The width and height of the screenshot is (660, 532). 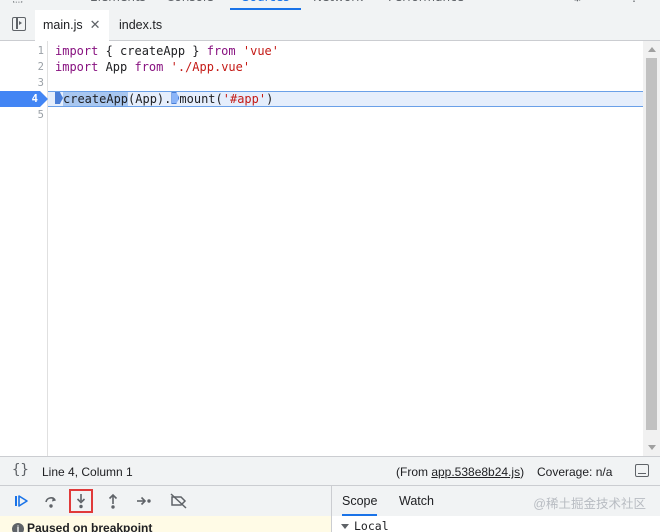 What do you see at coordinates (496, 501) in the screenshot?
I see `sidebar-tab-bar: Scope Watch @稀土掘金技术社区` at bounding box center [496, 501].